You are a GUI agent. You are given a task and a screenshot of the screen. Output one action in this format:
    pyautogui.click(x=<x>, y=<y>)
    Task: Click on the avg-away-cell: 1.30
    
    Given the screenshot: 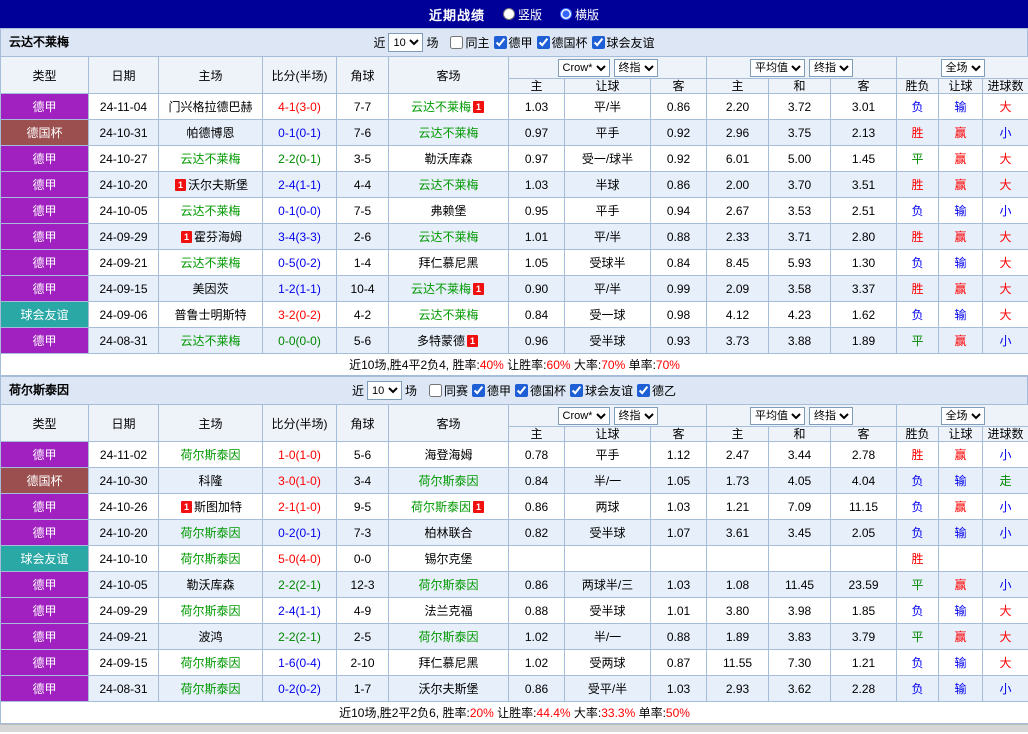 What is the action you would take?
    pyautogui.click(x=864, y=262)
    